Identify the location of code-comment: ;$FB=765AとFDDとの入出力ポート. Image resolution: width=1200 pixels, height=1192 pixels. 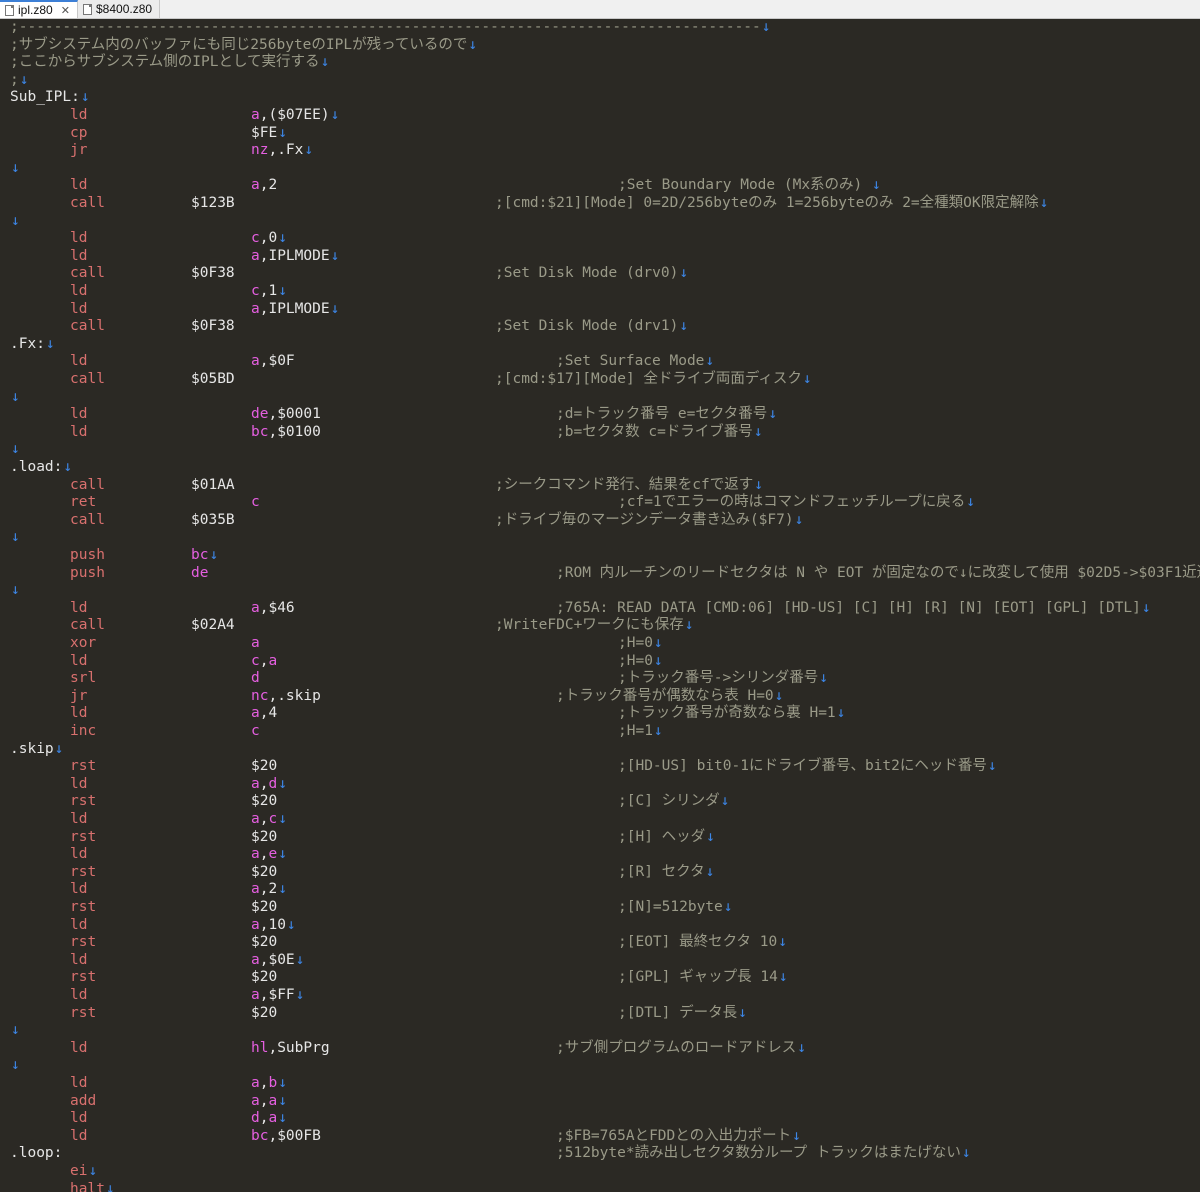
(674, 1135).